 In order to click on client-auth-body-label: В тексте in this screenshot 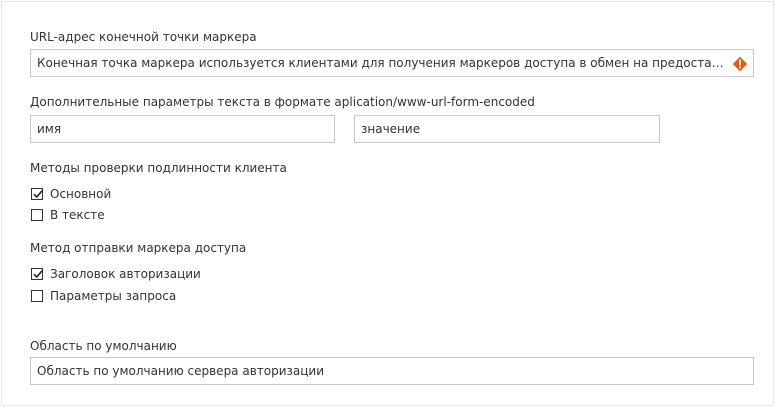, I will do `click(77, 215)`.